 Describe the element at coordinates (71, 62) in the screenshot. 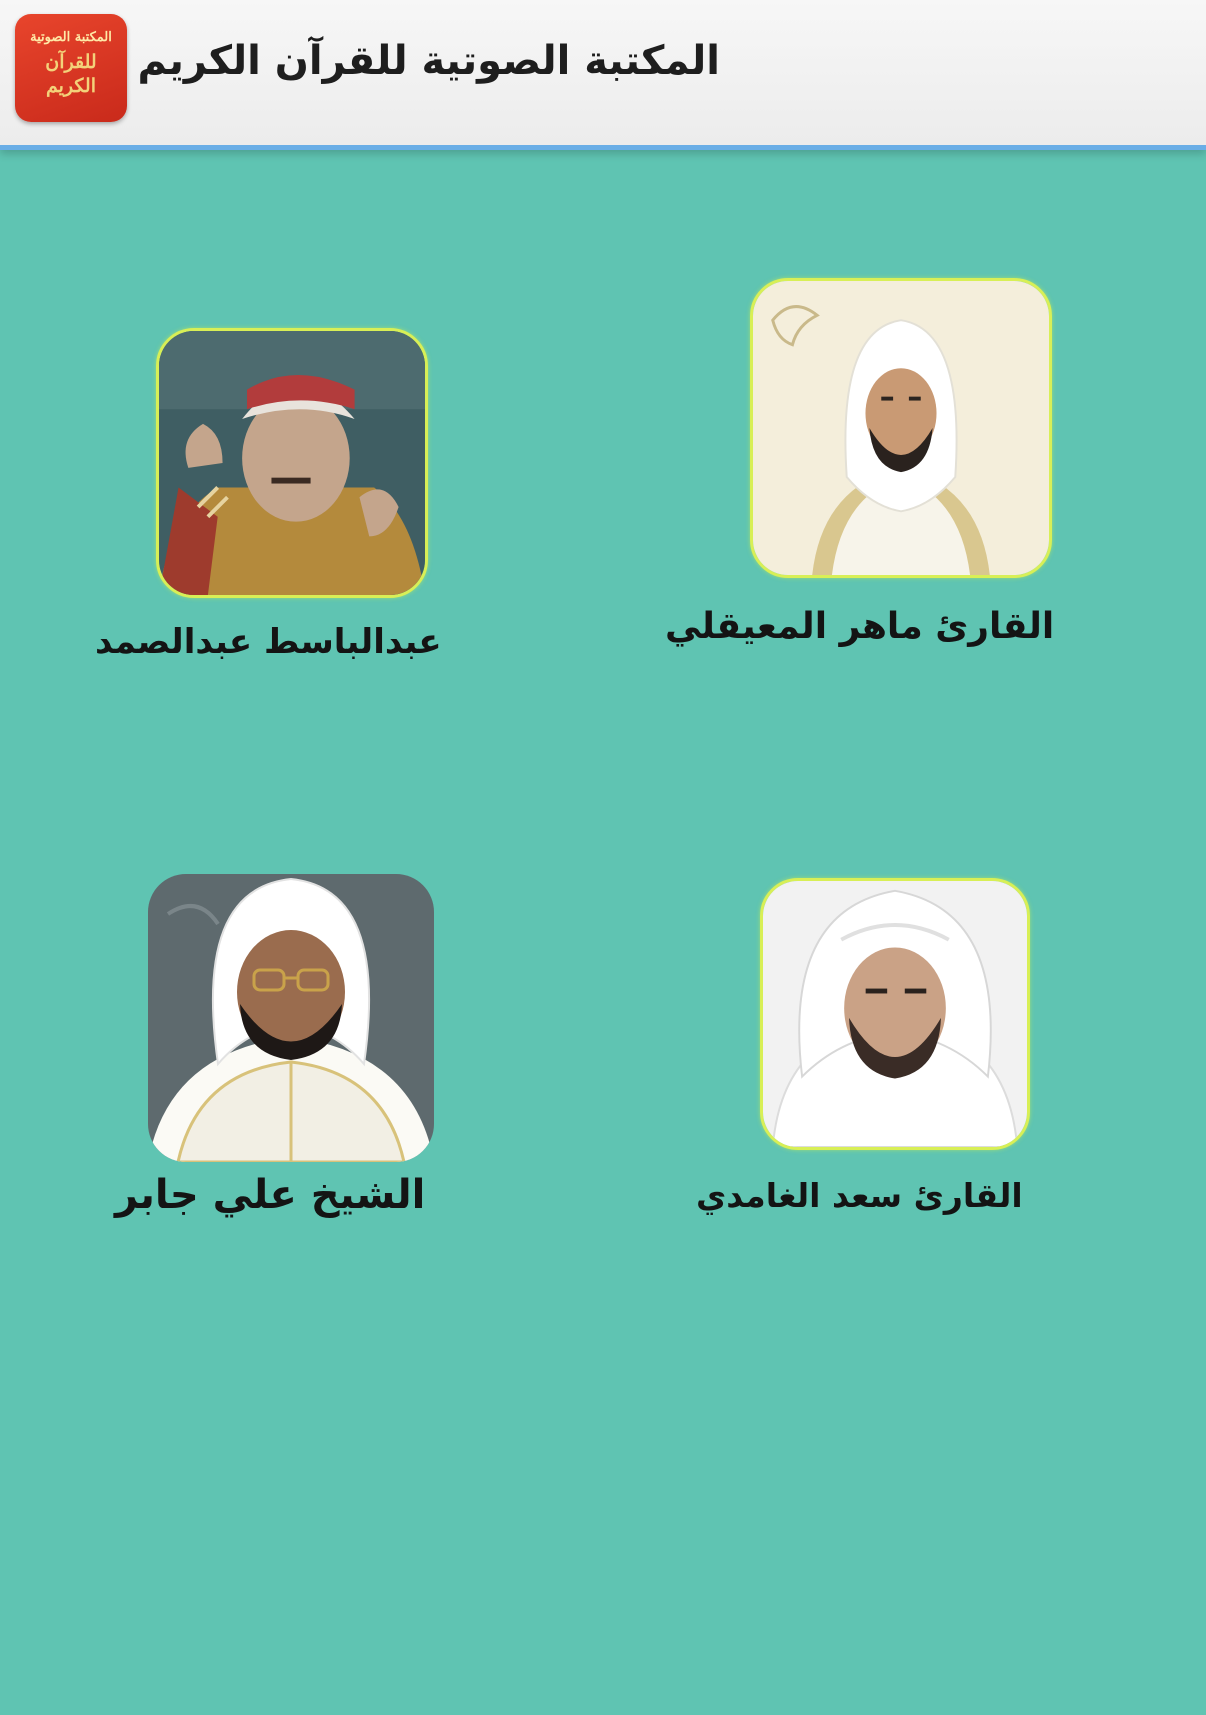

I see `app-logo-line-2: للقرآن` at that location.